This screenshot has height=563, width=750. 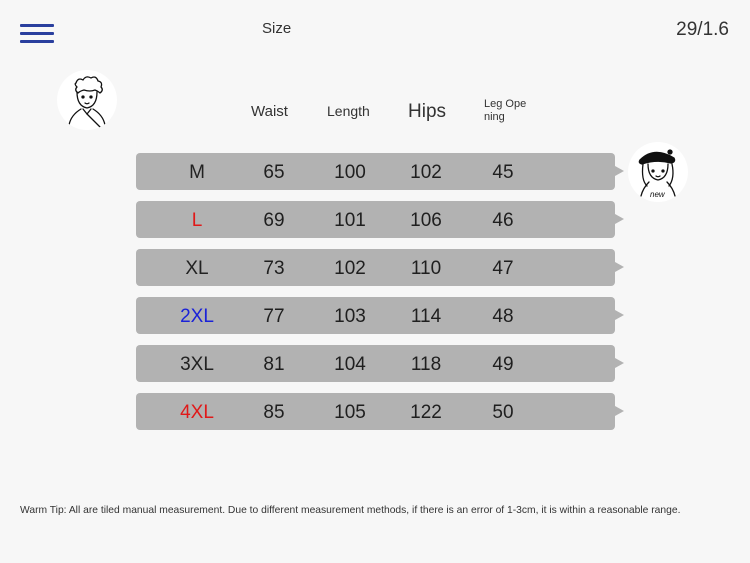 What do you see at coordinates (380, 267) in the screenshot?
I see `table-row: XL 73 102 110 47` at bounding box center [380, 267].